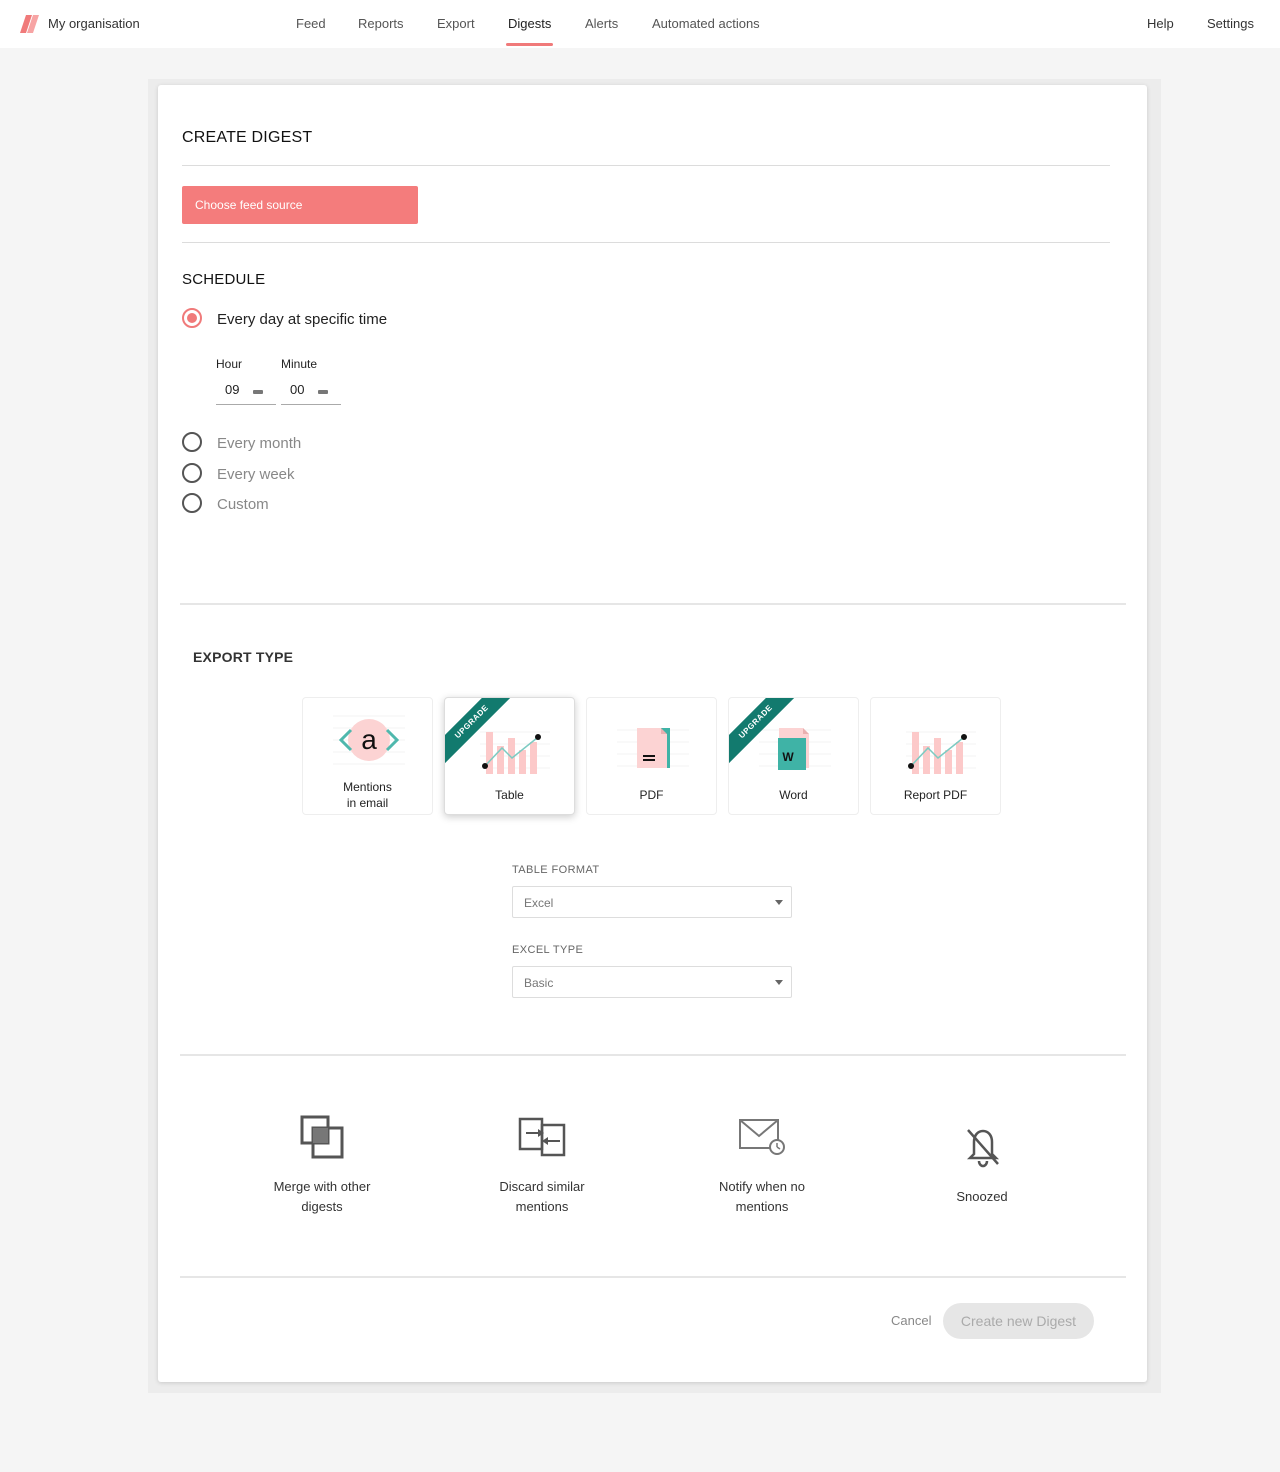 This screenshot has width=1280, height=1472. I want to click on option-snoozed: Snoozed, so click(982, 1197).